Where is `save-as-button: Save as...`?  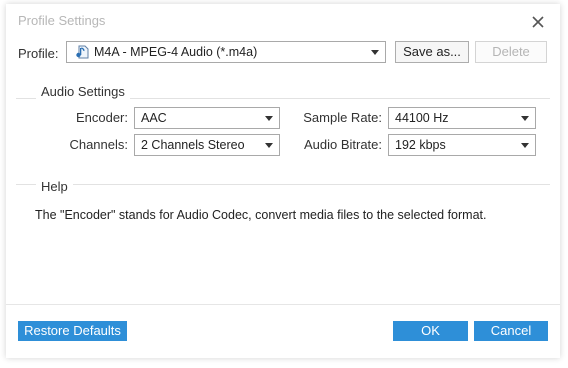
save-as-button: Save as... is located at coordinates (432, 52).